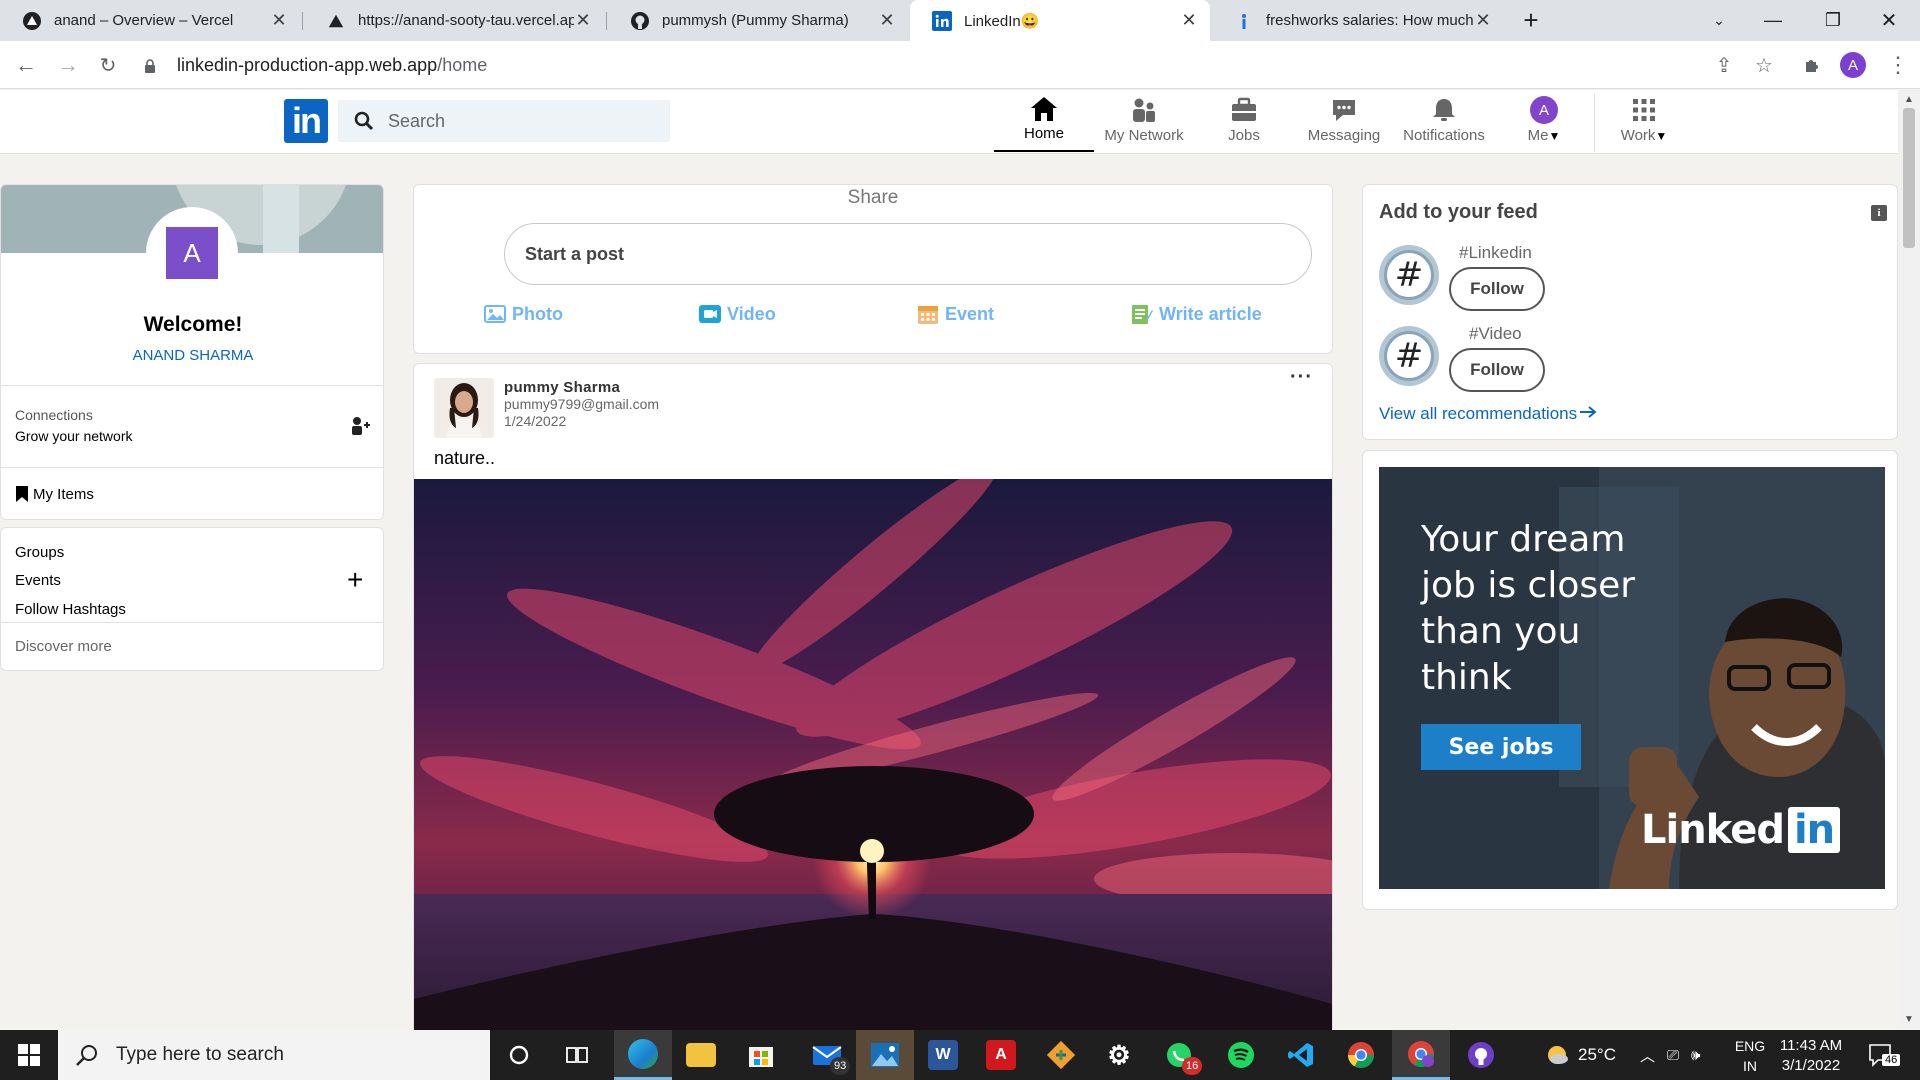 This screenshot has width=1920, height=1080. What do you see at coordinates (1909, 99) in the screenshot?
I see `scroll-up-icon: ▲` at bounding box center [1909, 99].